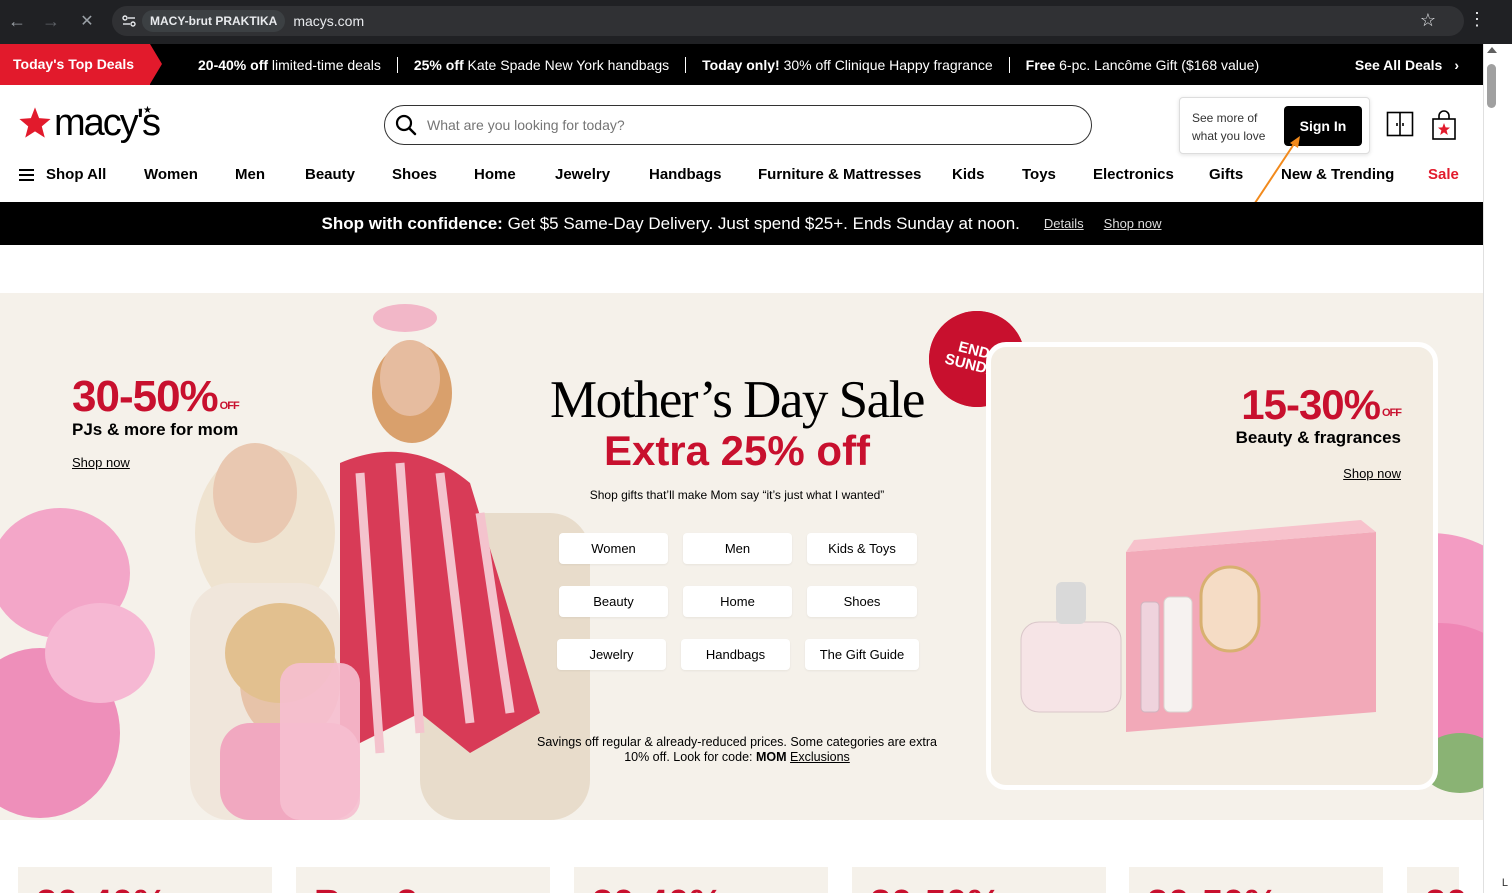 This screenshot has height=893, width=1512. What do you see at coordinates (17, 21) in the screenshot?
I see `back-icon: ←` at bounding box center [17, 21].